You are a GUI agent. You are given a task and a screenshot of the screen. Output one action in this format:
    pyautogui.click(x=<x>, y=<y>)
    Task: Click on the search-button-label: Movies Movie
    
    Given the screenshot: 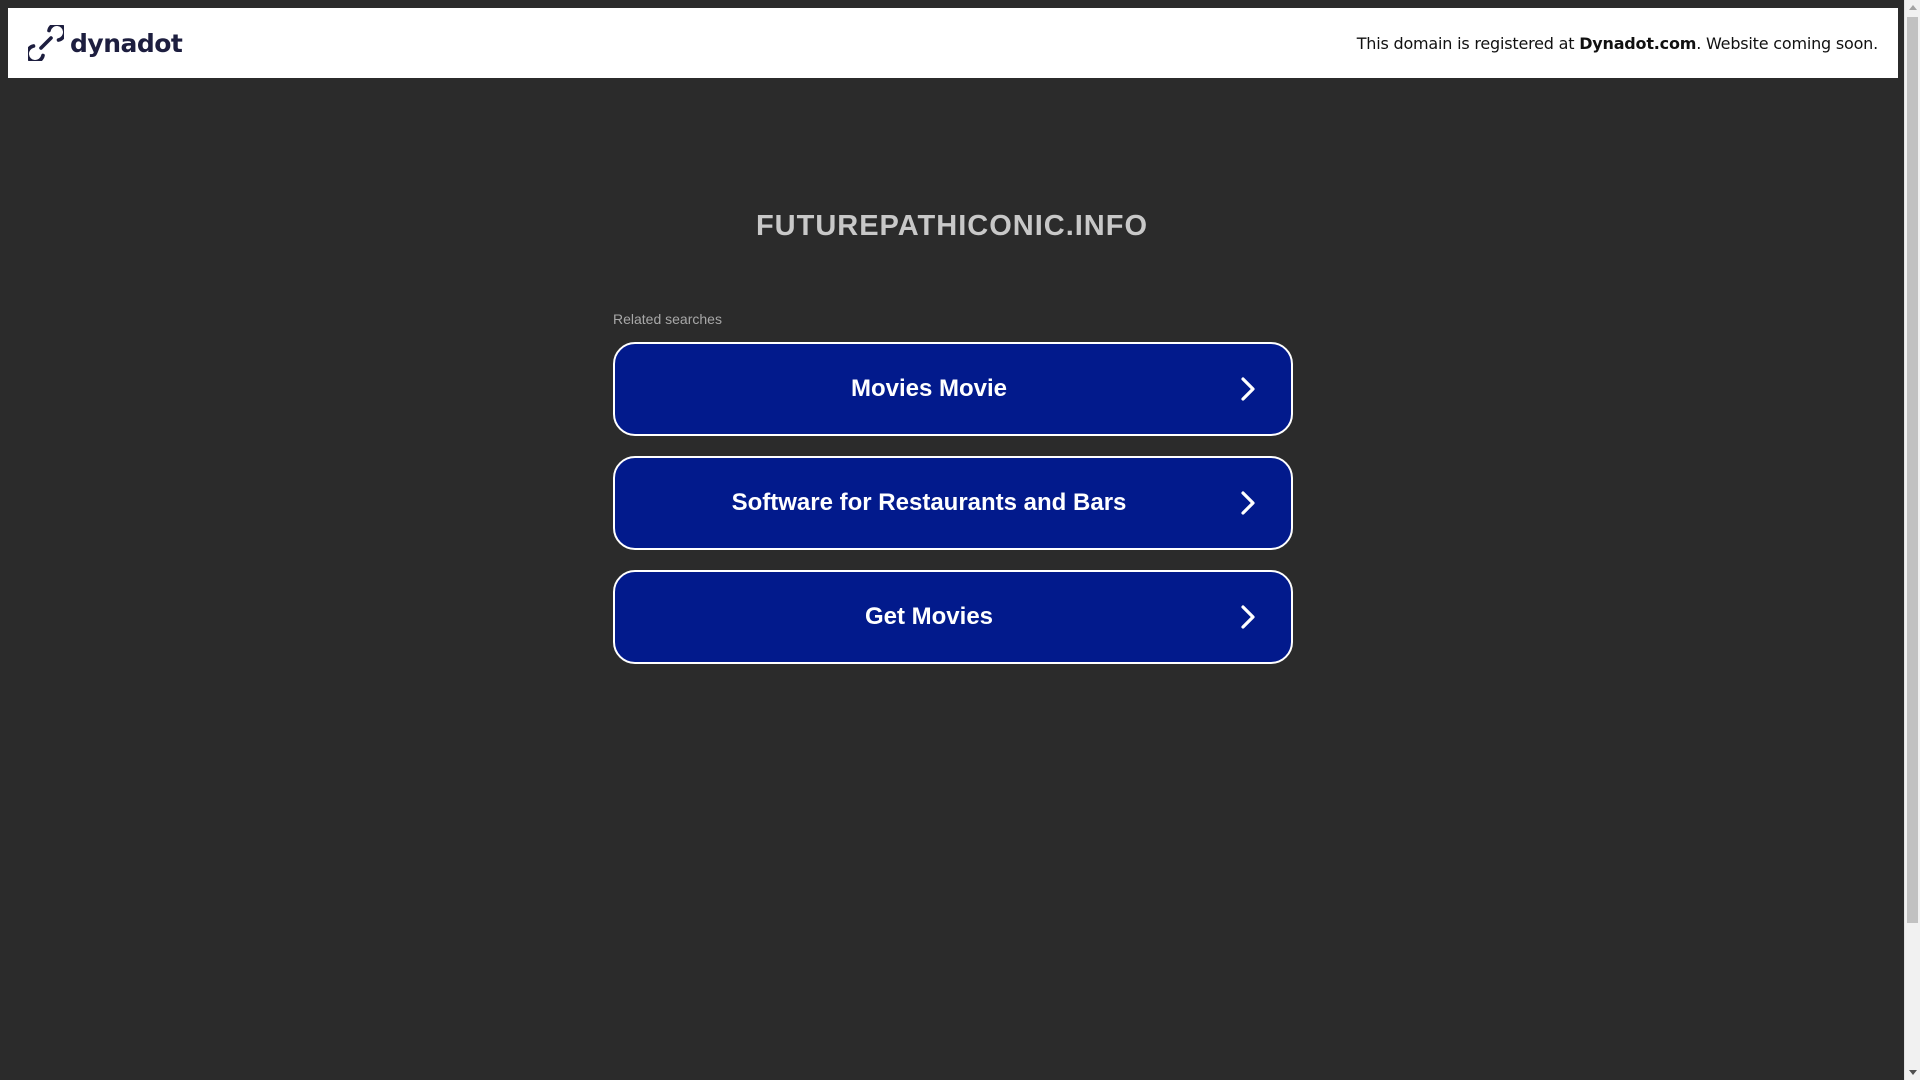 What is the action you would take?
    pyautogui.click(x=929, y=388)
    